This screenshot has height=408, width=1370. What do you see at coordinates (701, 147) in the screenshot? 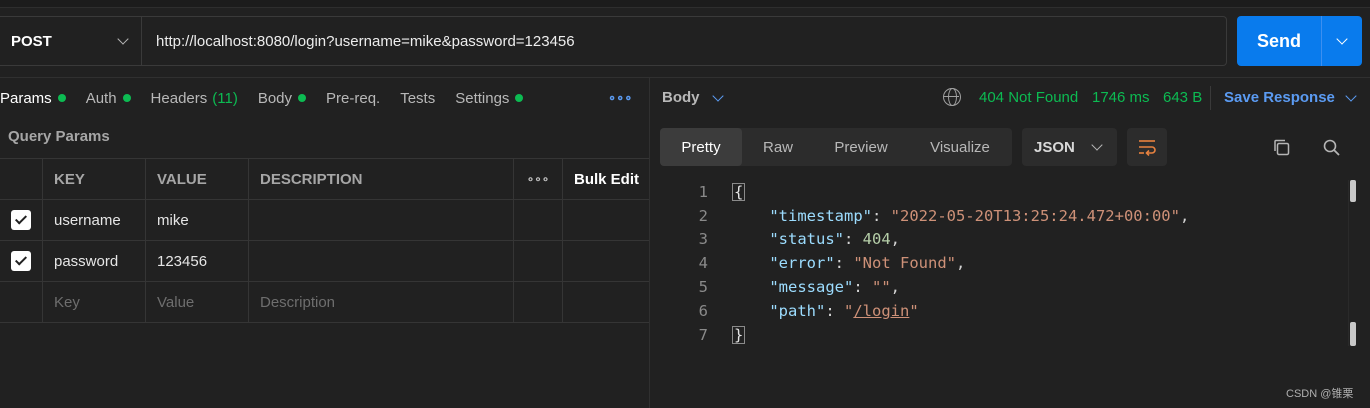
I see `tab-pretty: Pretty` at bounding box center [701, 147].